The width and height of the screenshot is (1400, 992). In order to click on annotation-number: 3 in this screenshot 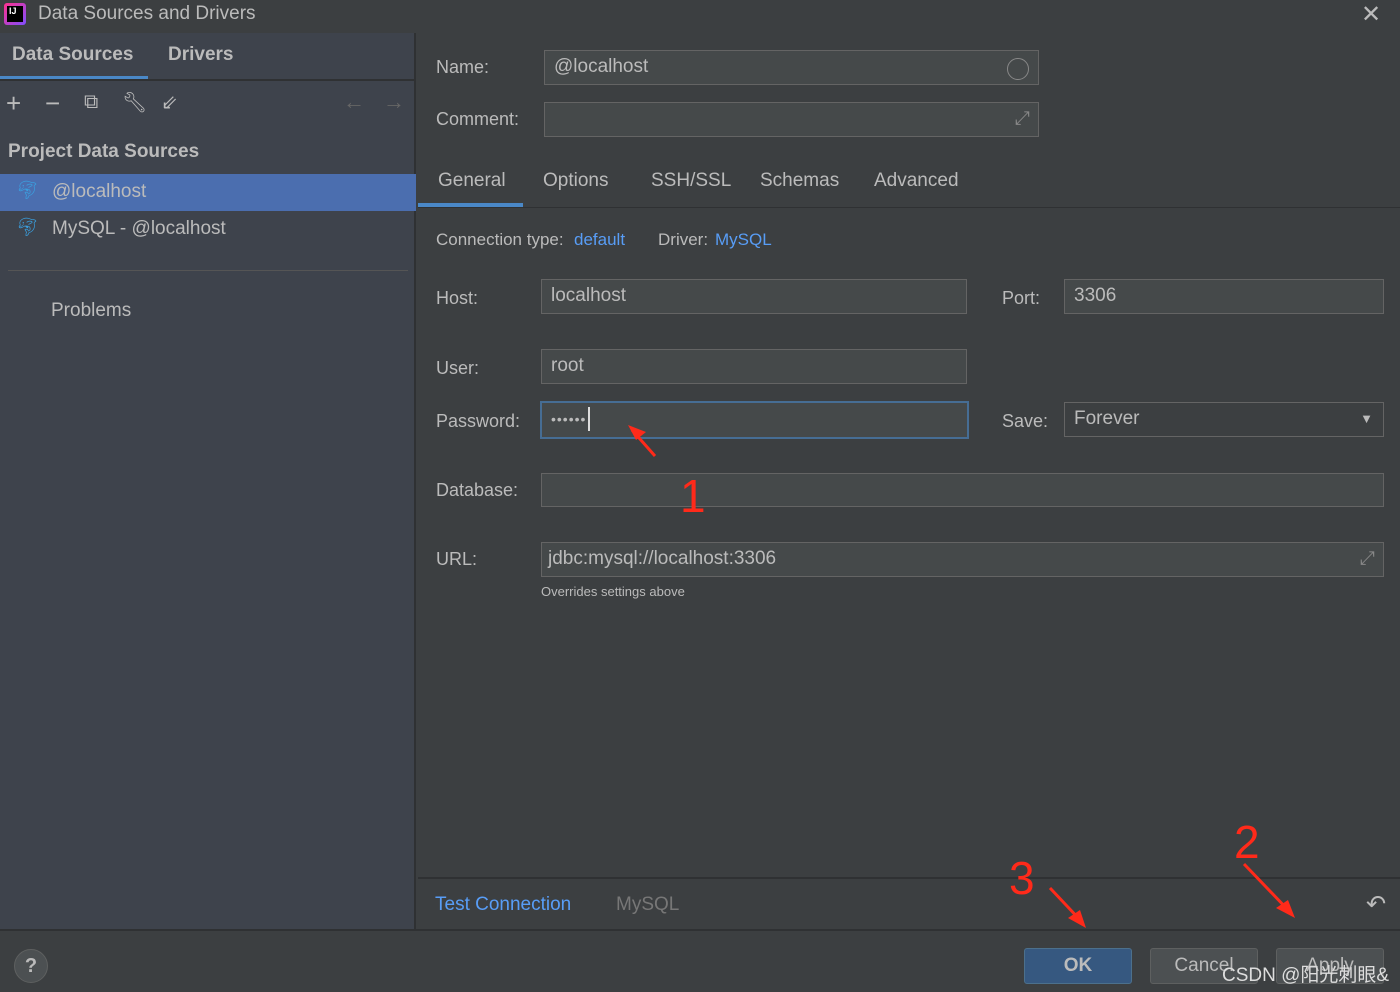, I will do `click(1022, 878)`.